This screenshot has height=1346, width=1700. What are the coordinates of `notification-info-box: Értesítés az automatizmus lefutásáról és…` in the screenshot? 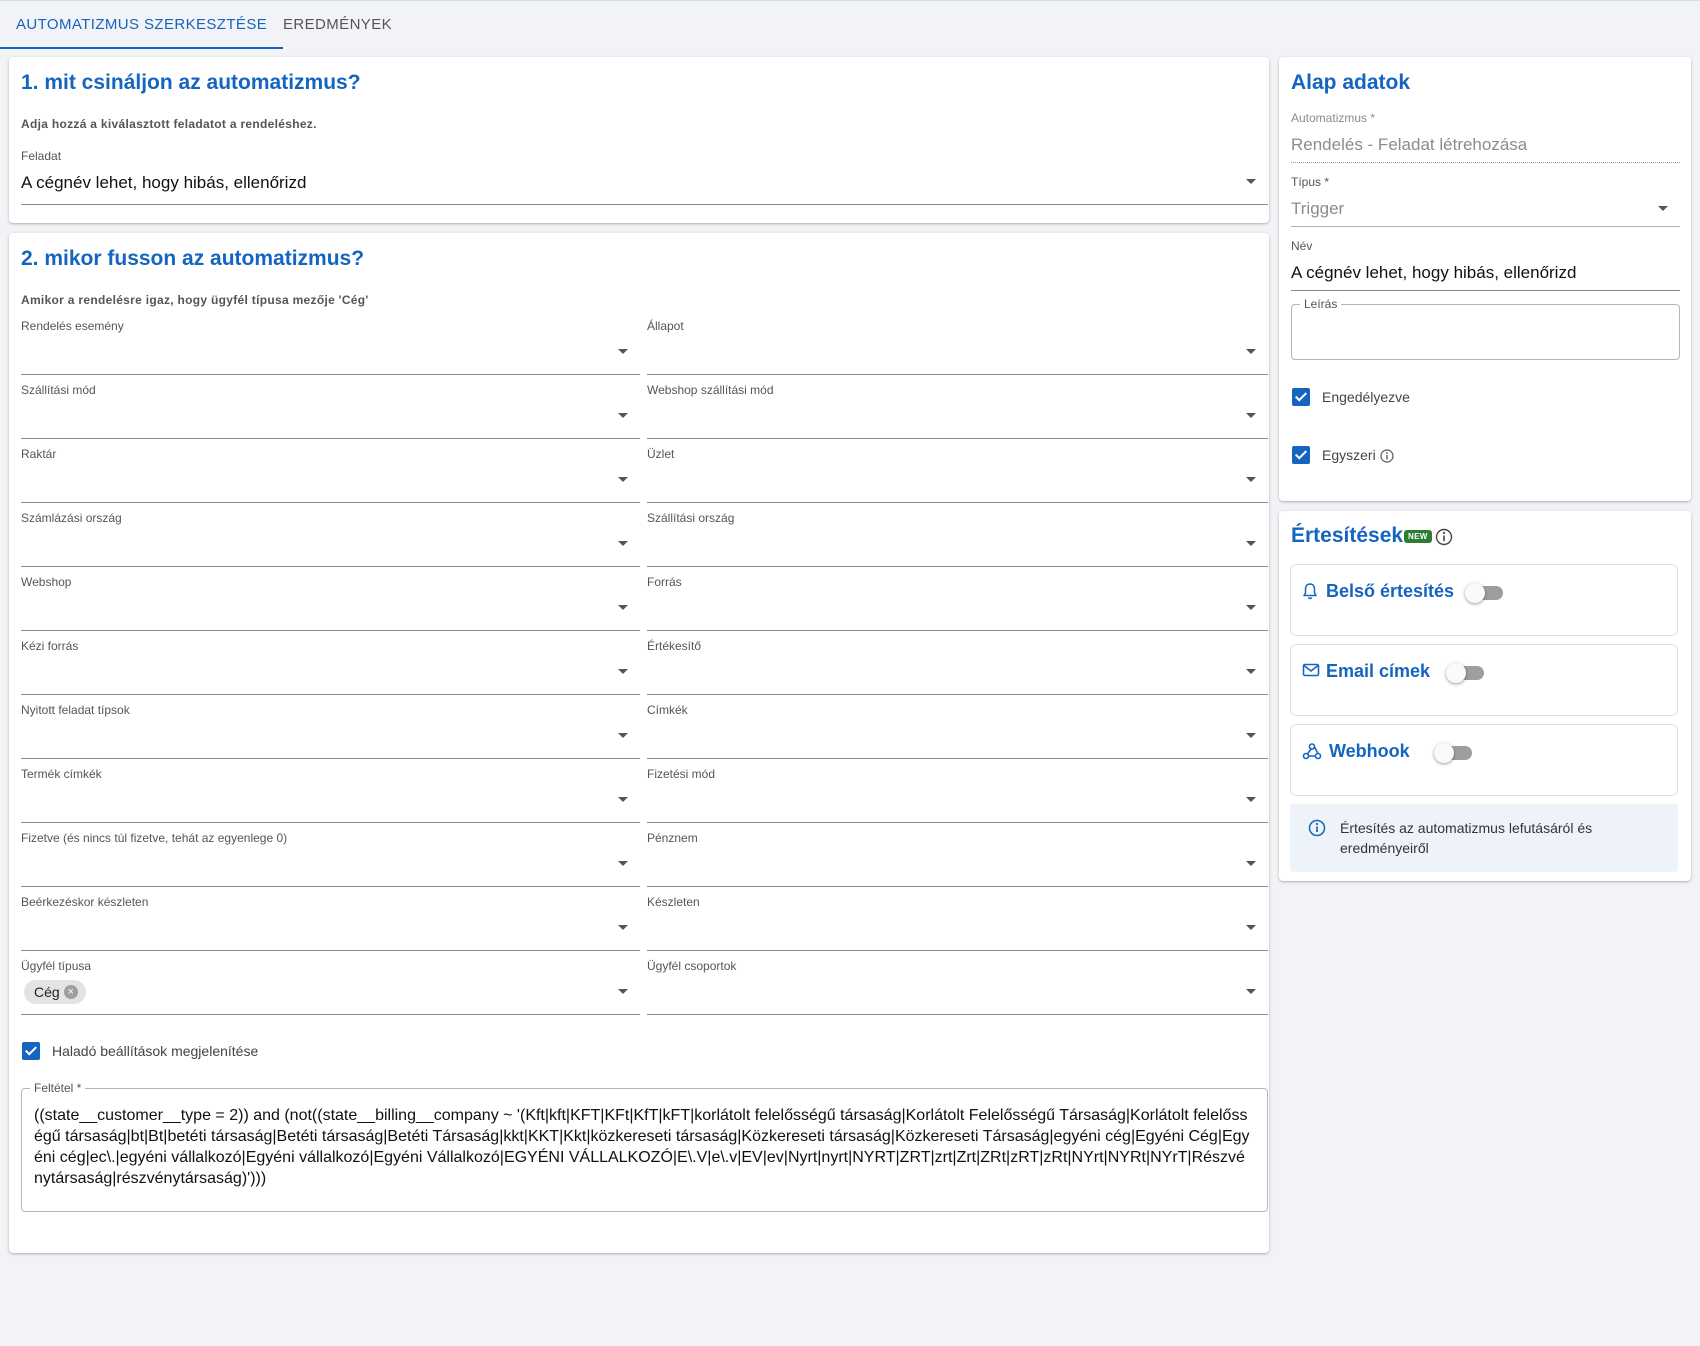 It's located at (1484, 838).